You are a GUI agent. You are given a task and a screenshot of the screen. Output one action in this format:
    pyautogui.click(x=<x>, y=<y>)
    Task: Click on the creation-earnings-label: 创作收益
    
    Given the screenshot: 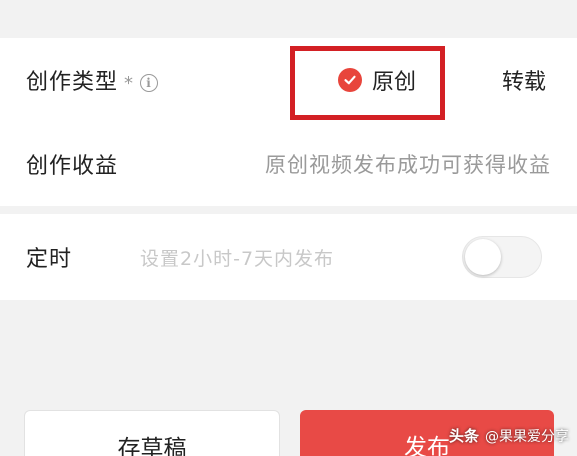 What is the action you would take?
    pyautogui.click(x=72, y=166)
    